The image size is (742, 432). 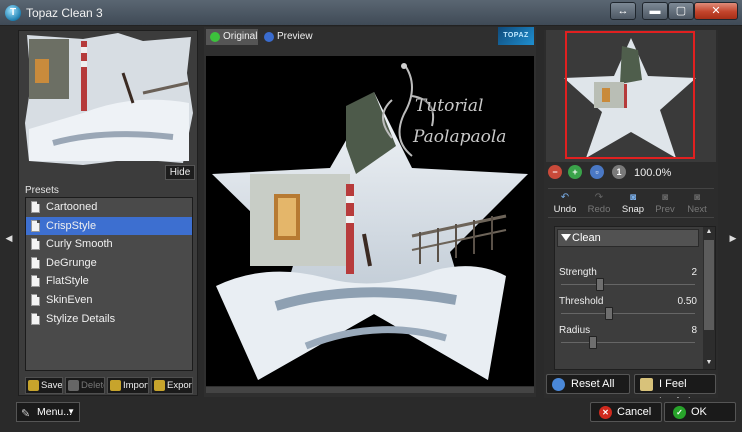 What do you see at coordinates (555, 172) in the screenshot?
I see `zoom-out-icon: −` at bounding box center [555, 172].